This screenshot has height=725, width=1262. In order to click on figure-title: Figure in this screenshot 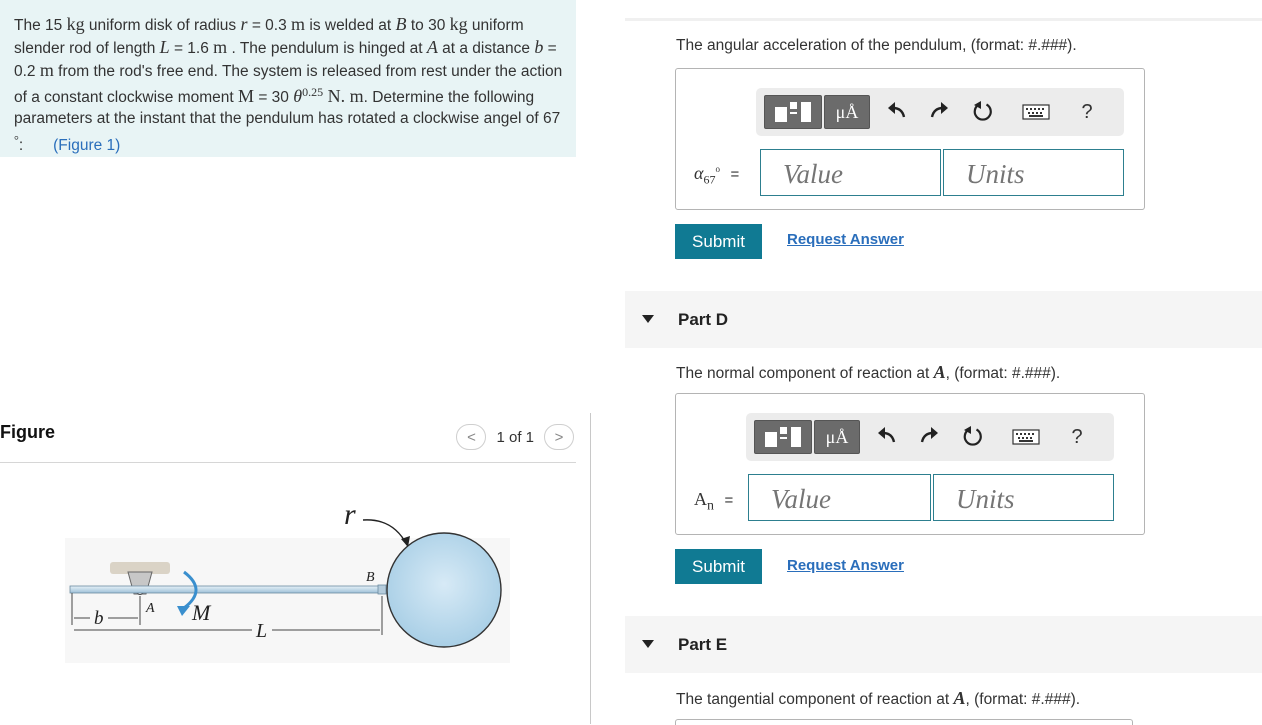, I will do `click(28, 432)`.